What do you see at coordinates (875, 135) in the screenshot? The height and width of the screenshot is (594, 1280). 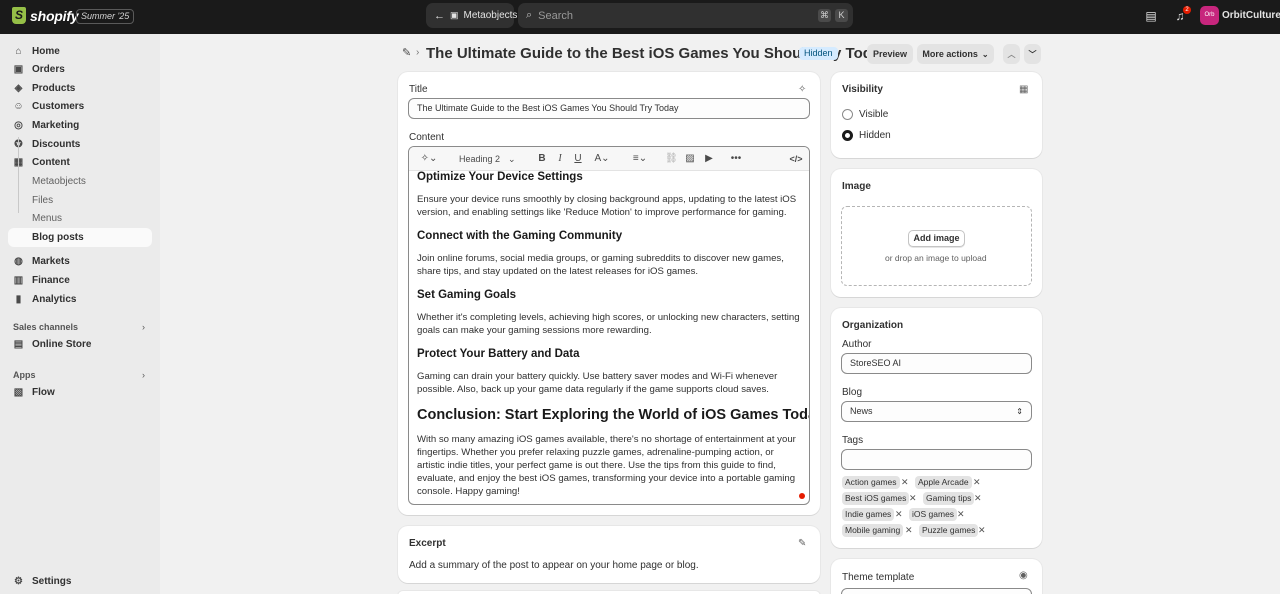 I see `hidden-radio-label: Hidden` at bounding box center [875, 135].